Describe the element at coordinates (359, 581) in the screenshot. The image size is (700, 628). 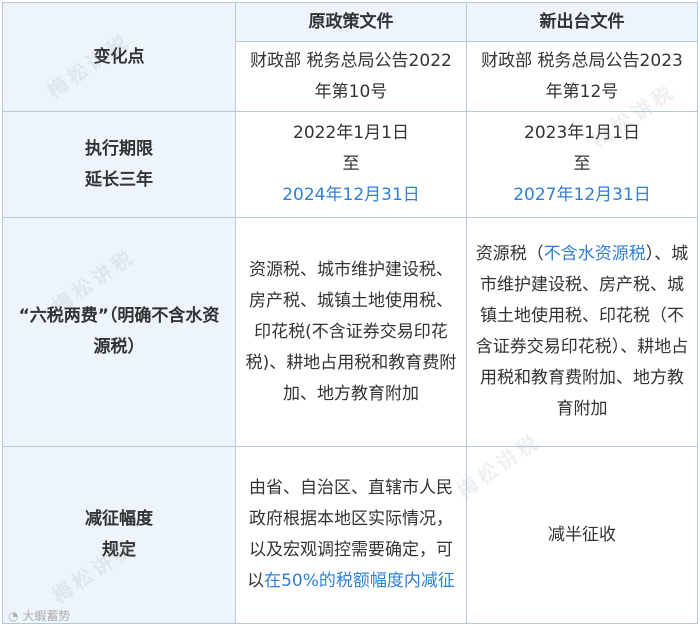
I see `original-reduction-highlight: 在50%的税额幅度内减征` at that location.